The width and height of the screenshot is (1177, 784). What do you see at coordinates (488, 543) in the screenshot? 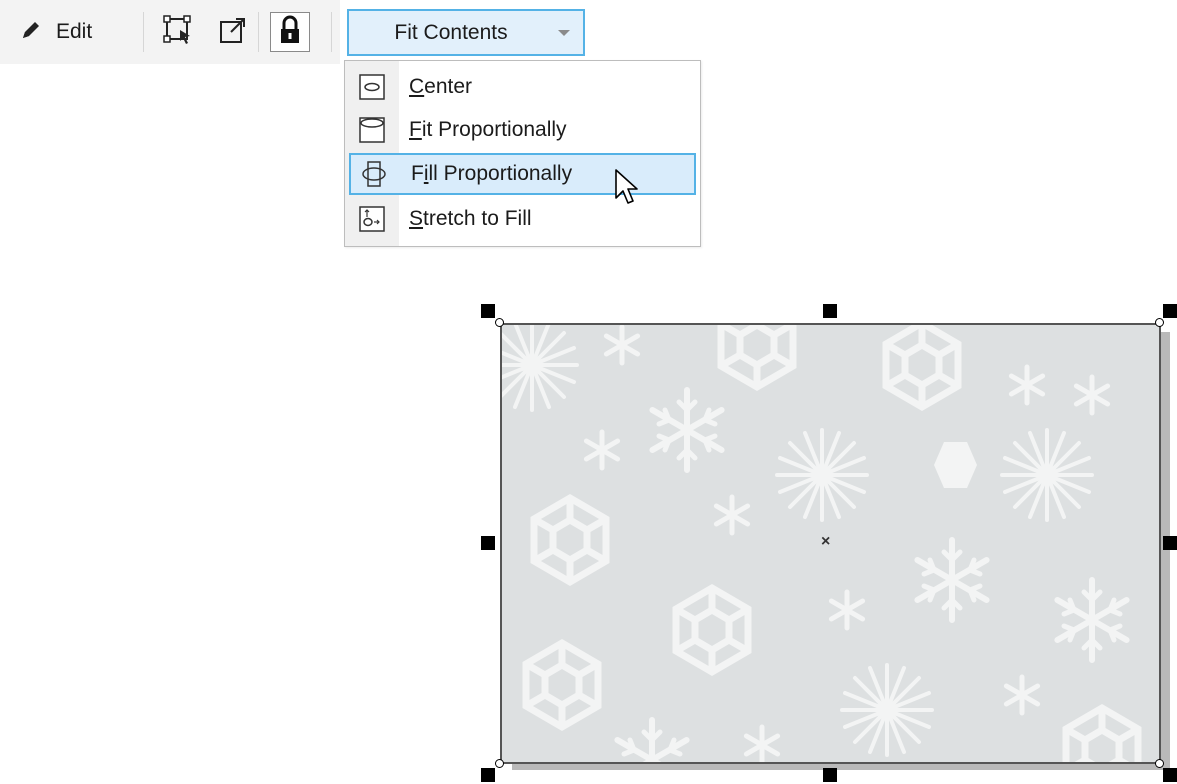
I see `selection-handle-left` at bounding box center [488, 543].